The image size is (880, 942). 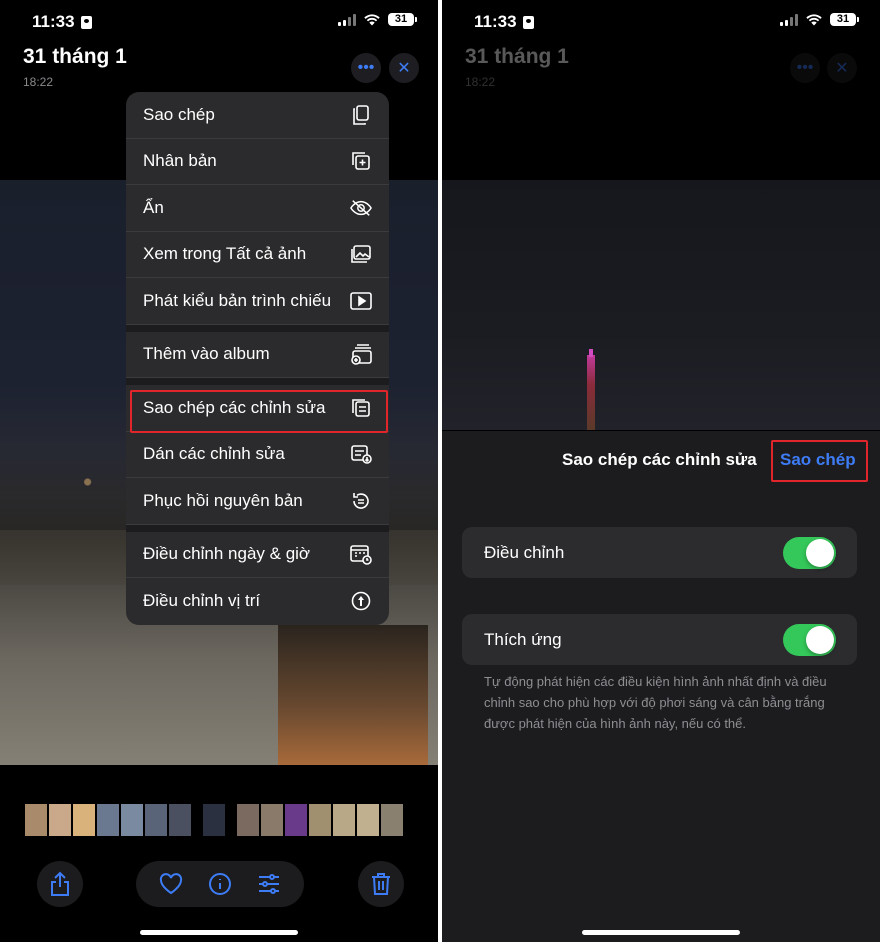 What do you see at coordinates (206, 354) in the screenshot?
I see `menu-item-label: Thêm vào album` at bounding box center [206, 354].